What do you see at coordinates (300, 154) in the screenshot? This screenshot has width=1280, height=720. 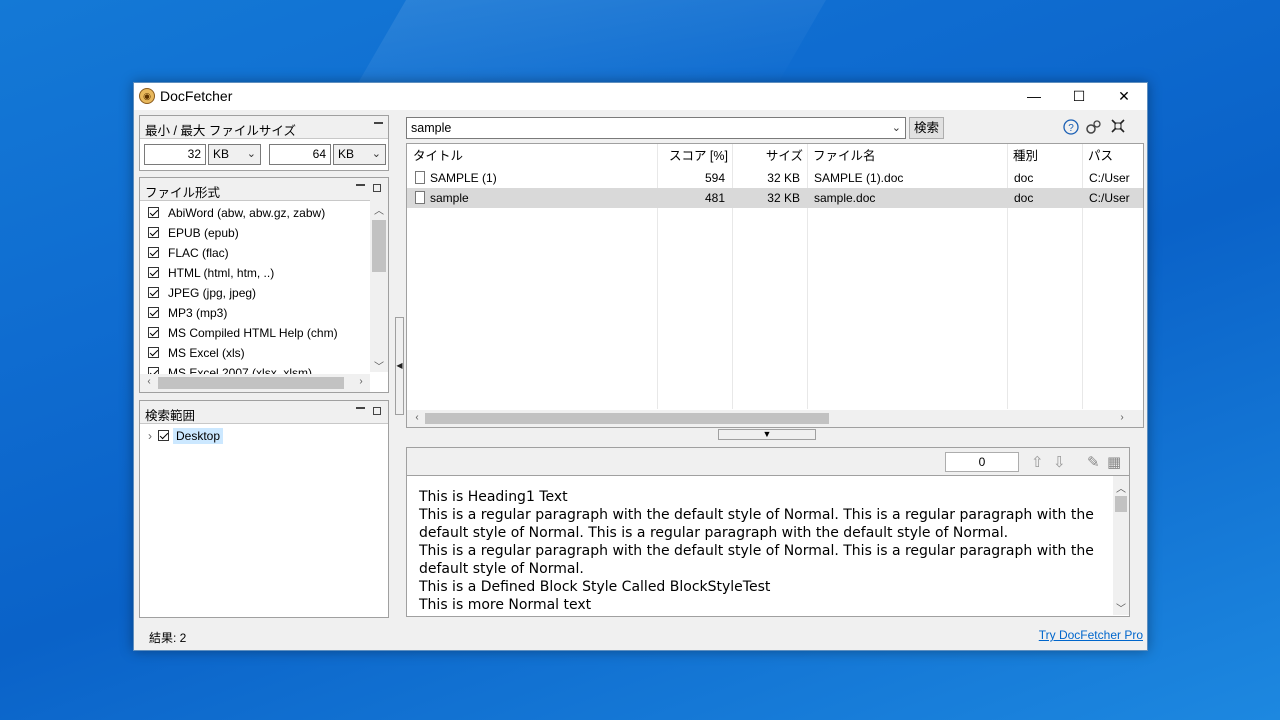 I see `max-size-input: 64` at bounding box center [300, 154].